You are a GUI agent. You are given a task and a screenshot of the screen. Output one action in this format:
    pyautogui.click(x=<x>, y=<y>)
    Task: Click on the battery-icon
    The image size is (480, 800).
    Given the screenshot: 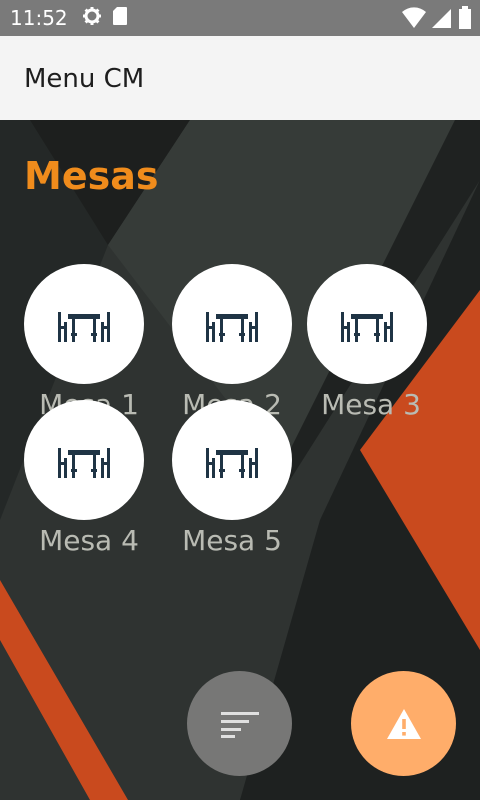 What is the action you would take?
    pyautogui.click(x=465, y=20)
    